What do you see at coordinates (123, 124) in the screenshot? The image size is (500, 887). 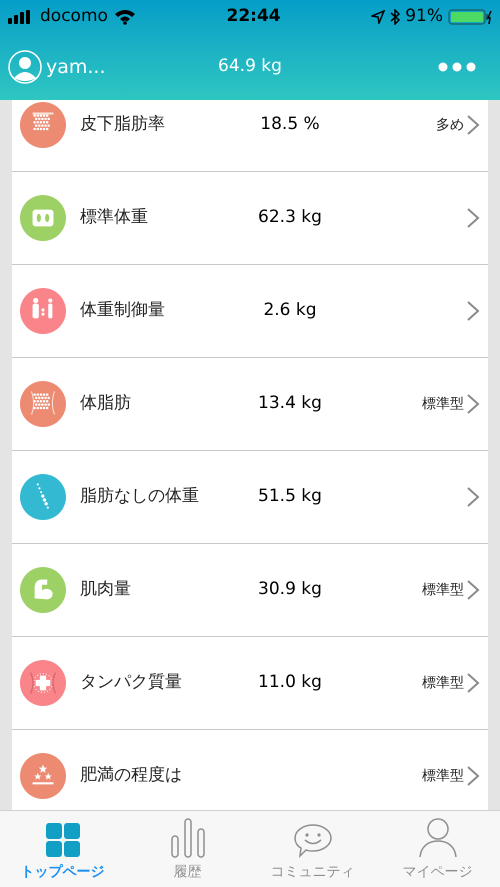 I see `metric-label: 皮下脂肪率` at bounding box center [123, 124].